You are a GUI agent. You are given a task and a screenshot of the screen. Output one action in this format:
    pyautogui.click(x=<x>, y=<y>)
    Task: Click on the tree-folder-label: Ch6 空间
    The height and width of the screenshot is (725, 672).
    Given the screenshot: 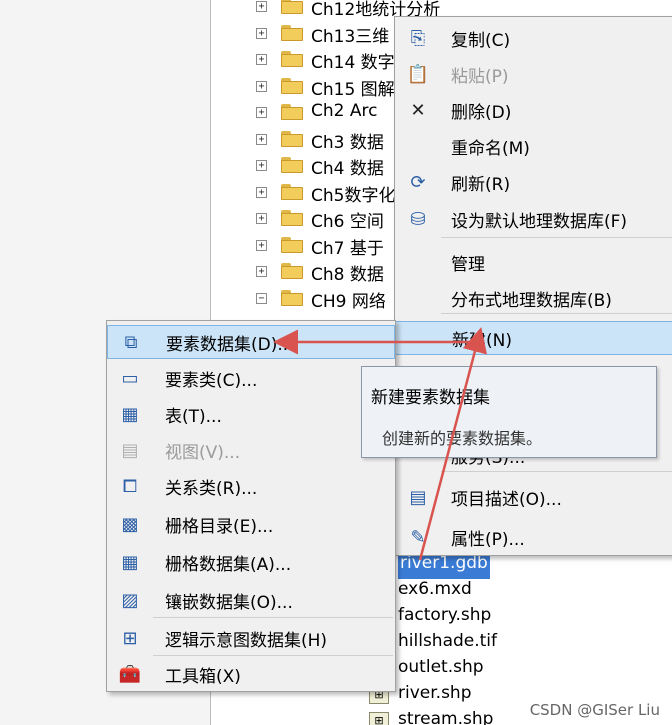 What is the action you would take?
    pyautogui.click(x=347, y=222)
    